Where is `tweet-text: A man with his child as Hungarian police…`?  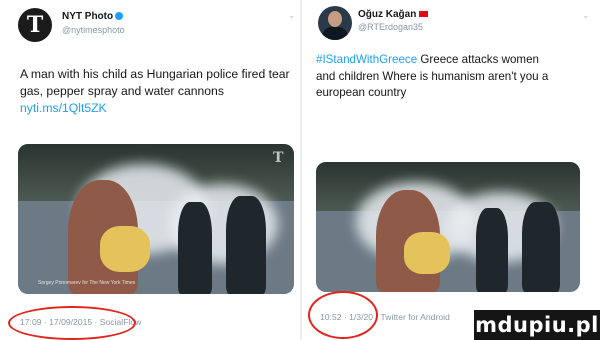 tweet-text: A man with his child as Hungarian police… is located at coordinates (156, 91).